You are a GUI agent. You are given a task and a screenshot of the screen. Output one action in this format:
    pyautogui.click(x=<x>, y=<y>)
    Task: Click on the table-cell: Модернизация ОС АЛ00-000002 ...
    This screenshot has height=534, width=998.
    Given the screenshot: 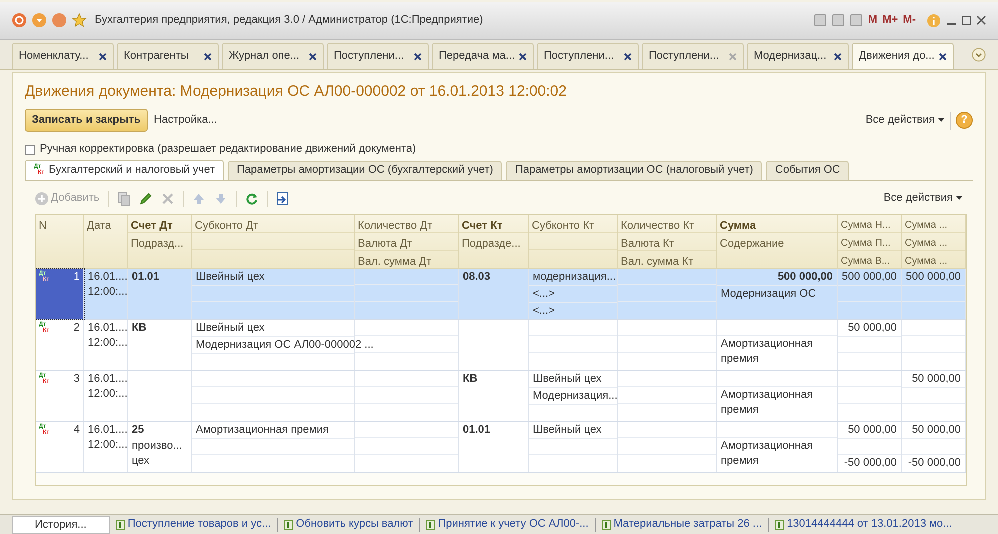 What is the action you would take?
    pyautogui.click(x=285, y=344)
    